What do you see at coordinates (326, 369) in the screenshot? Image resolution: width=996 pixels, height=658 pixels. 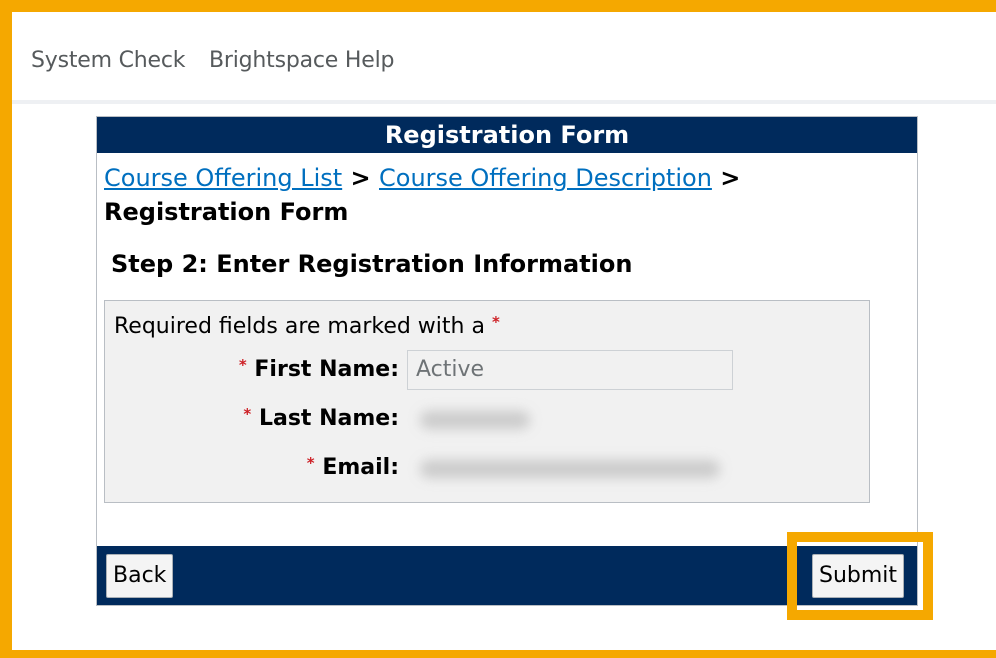 I see `first-name-label-text: First Name:` at bounding box center [326, 369].